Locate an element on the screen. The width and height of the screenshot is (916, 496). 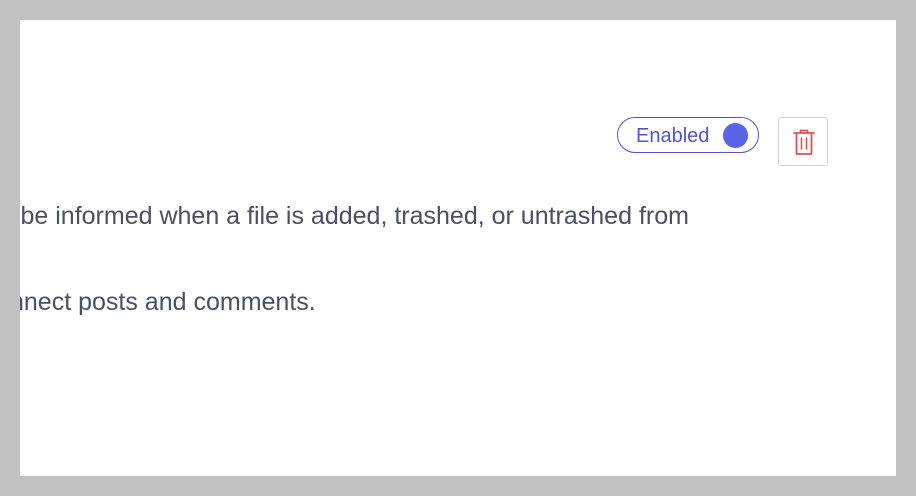
toggle-knob is located at coordinates (735, 135).